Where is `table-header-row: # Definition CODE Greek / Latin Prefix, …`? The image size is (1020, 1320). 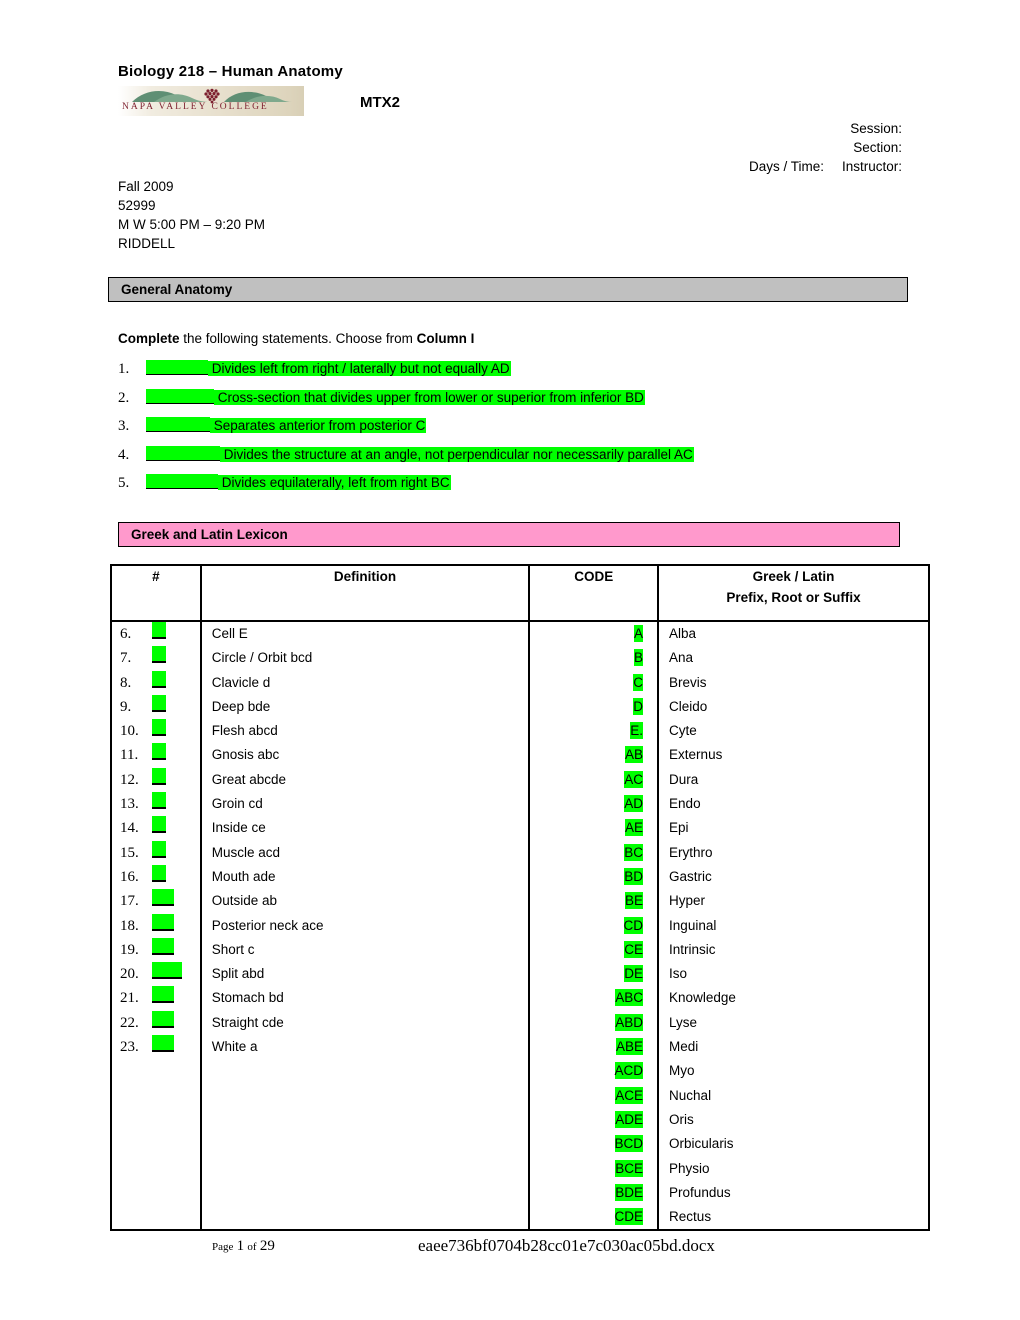
table-header-row: # Definition CODE Greek / Latin Prefix, … is located at coordinates (520, 593).